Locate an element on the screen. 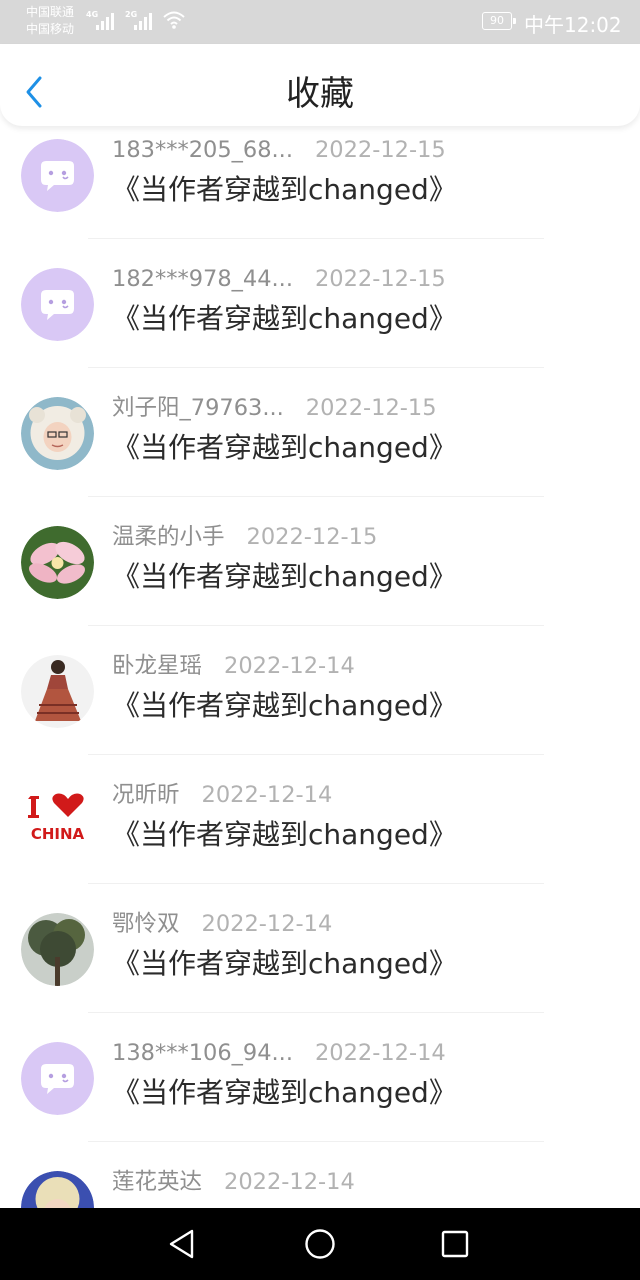 This screenshot has width=640, height=1280. username: 况昕昕 is located at coordinates (146, 795).